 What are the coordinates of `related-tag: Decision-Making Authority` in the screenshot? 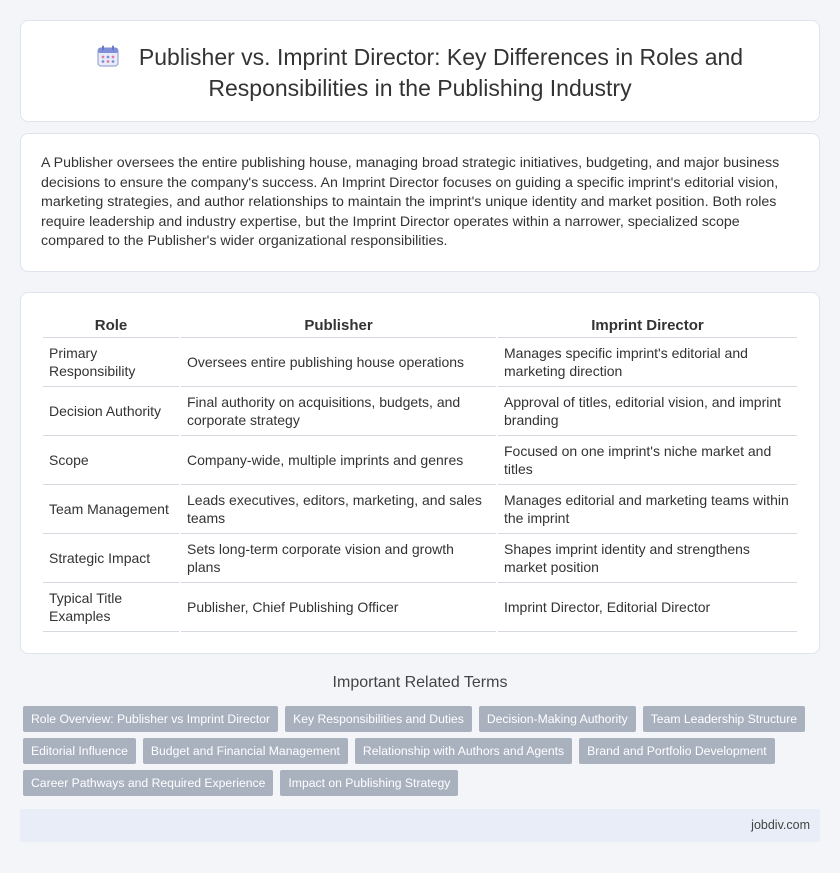 It's located at (557, 719).